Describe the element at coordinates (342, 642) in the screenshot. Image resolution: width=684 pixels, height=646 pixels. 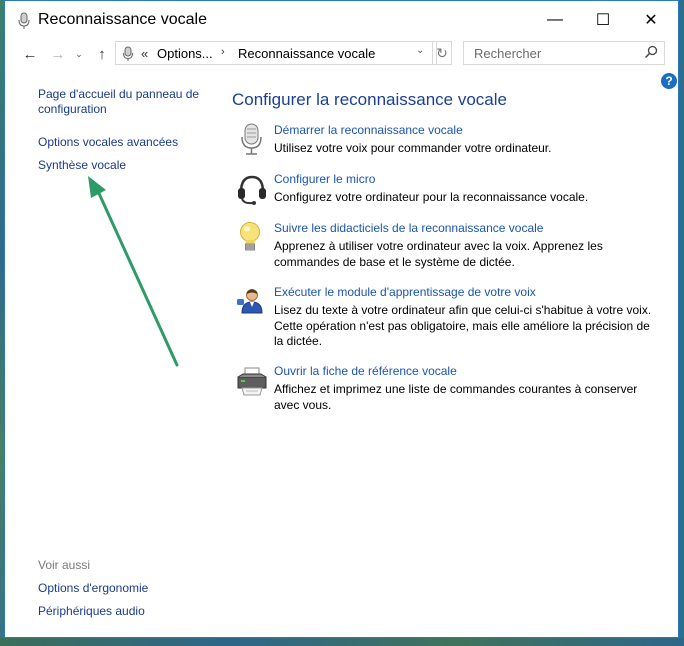
I see `taskbar-strip` at that location.